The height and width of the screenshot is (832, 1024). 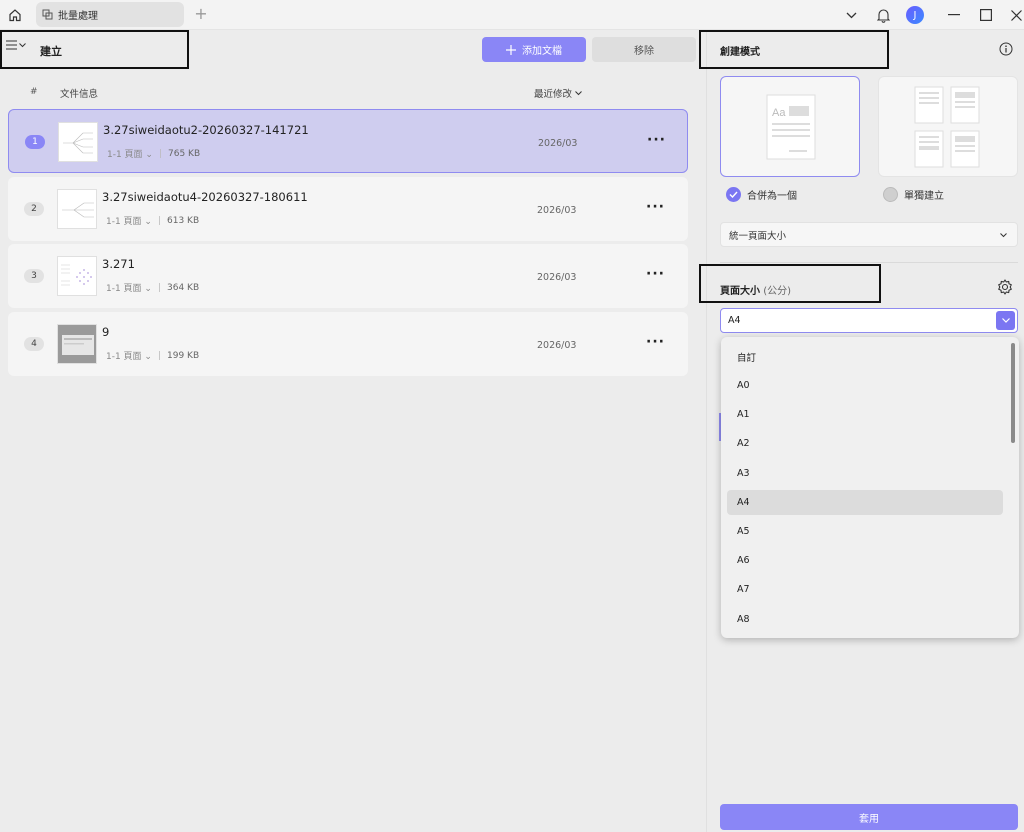 I want to click on close-button, so click(x=1016, y=15).